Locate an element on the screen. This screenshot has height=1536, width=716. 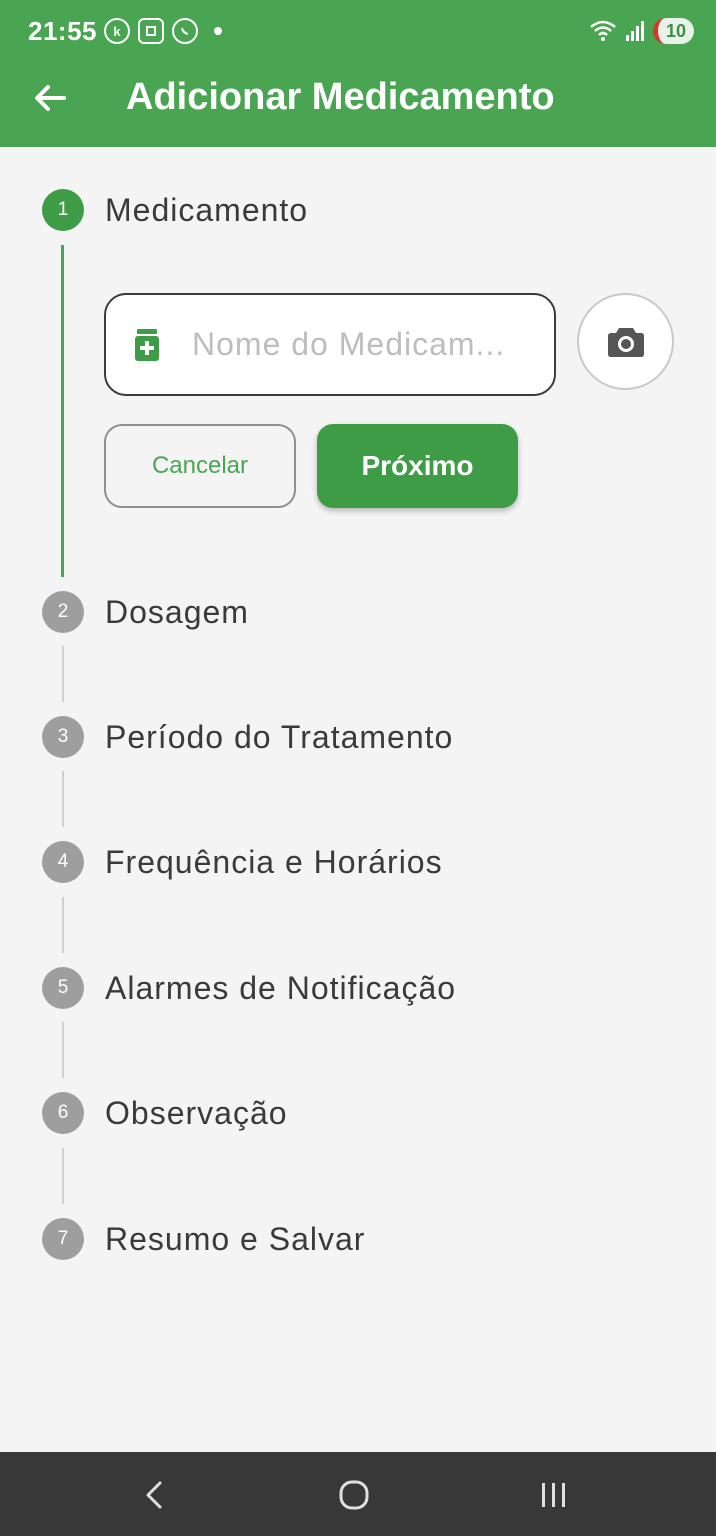
nav-home-icon is located at coordinates (354, 1495).